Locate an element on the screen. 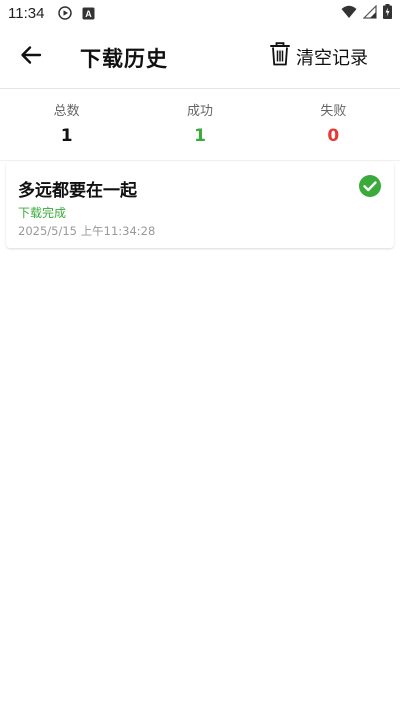  stat-total-value: 1 is located at coordinates (66, 136).